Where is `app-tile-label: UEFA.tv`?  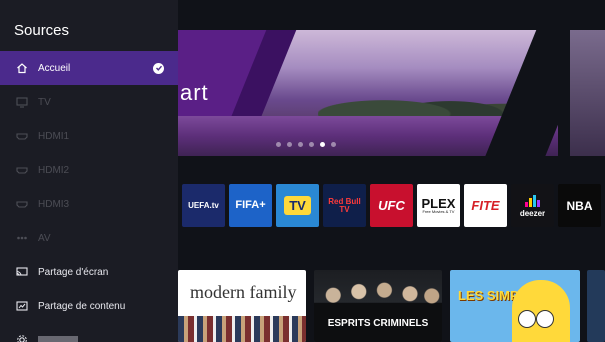 app-tile-label: UEFA.tv is located at coordinates (203, 205).